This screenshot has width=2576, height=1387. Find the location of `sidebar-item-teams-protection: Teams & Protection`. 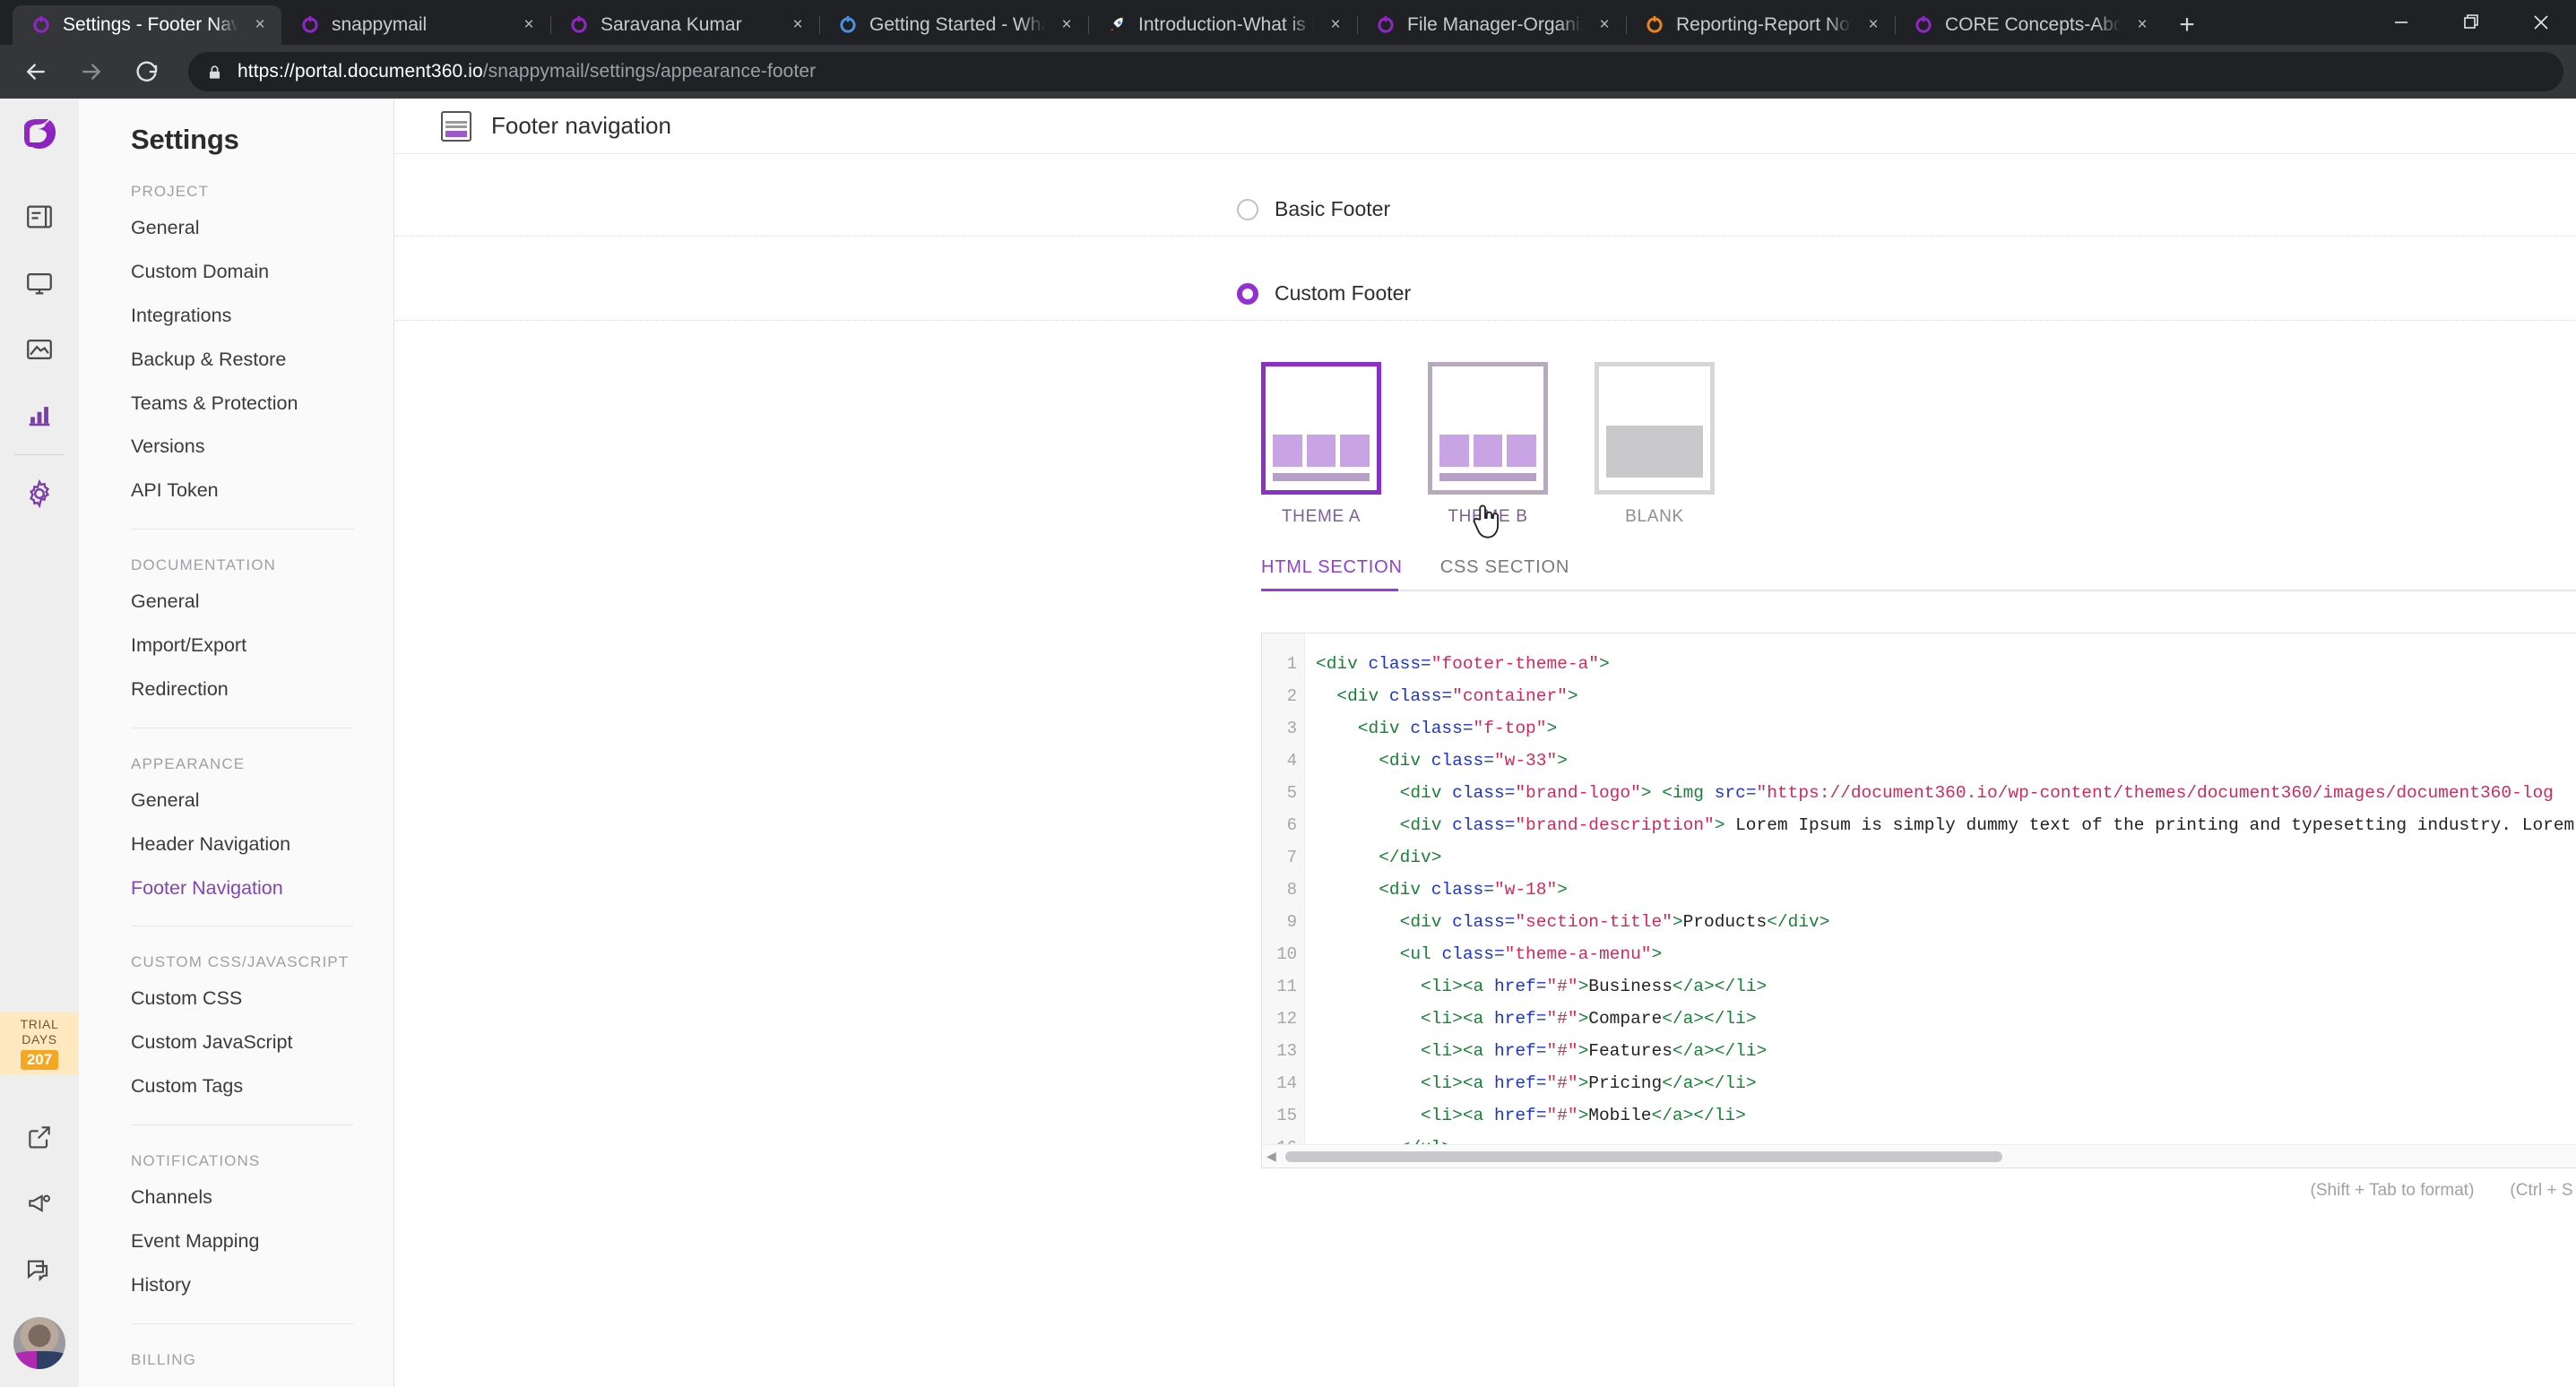

sidebar-item-teams-protection: Teams & Protection is located at coordinates (236, 404).